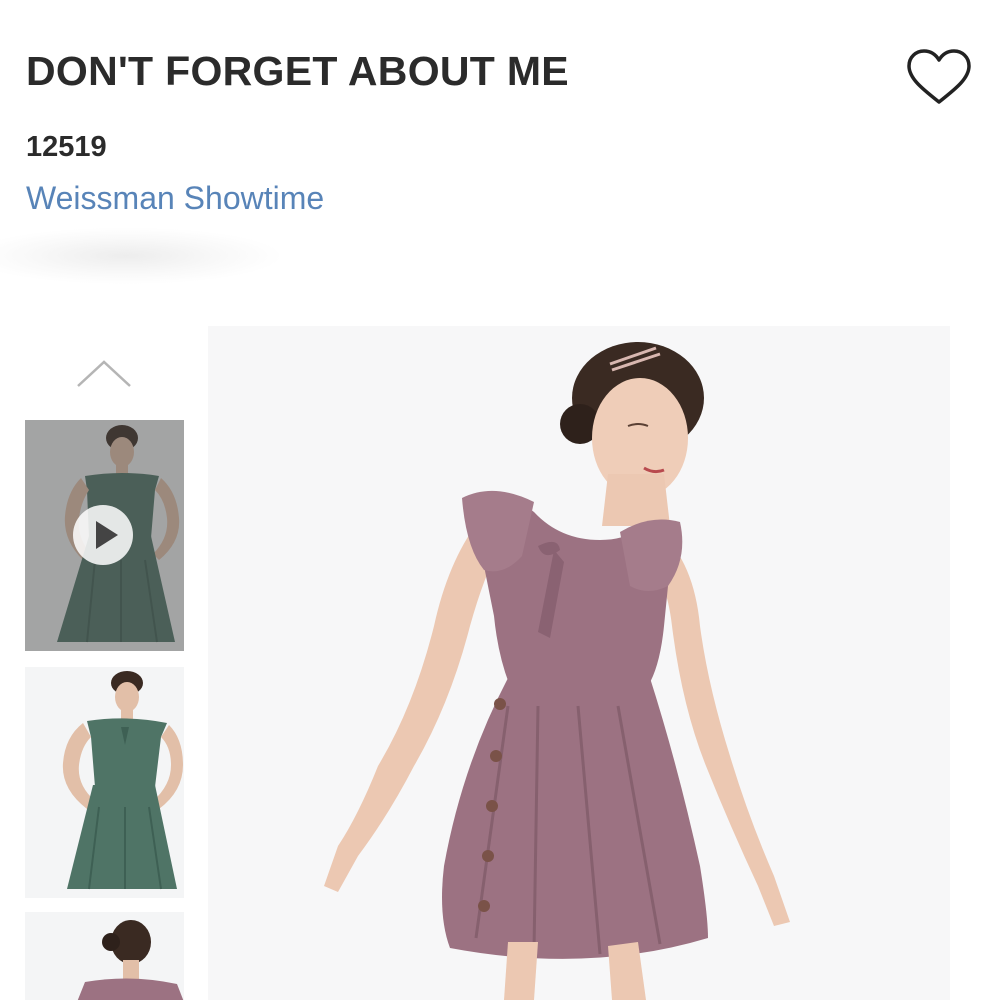  Describe the element at coordinates (175, 198) in the screenshot. I see `brand-link: Weissman Showtime` at that location.